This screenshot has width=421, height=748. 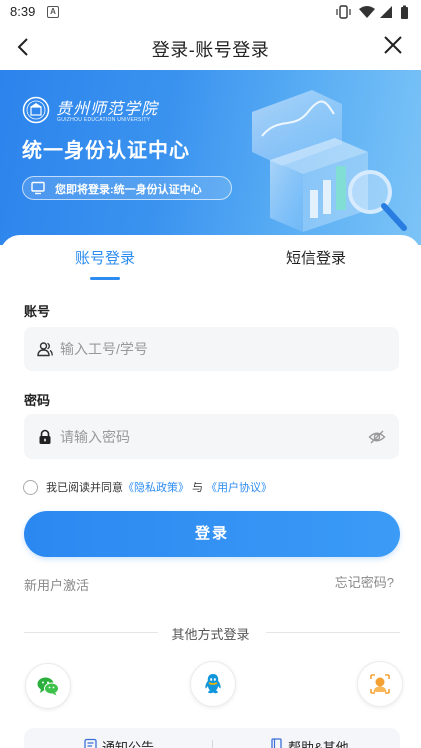 I want to click on face-login-button, so click(x=380, y=684).